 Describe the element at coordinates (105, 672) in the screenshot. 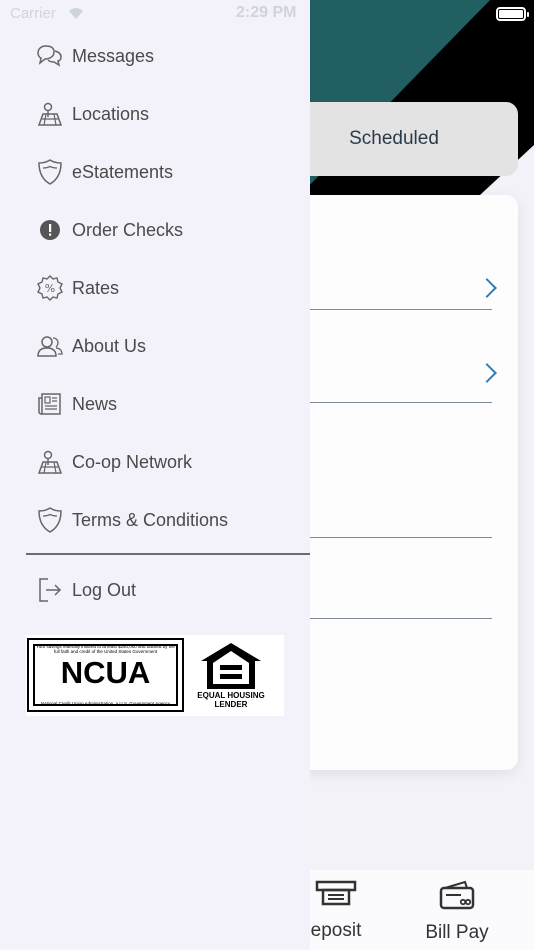

I see `ncua-name: NCUA` at that location.